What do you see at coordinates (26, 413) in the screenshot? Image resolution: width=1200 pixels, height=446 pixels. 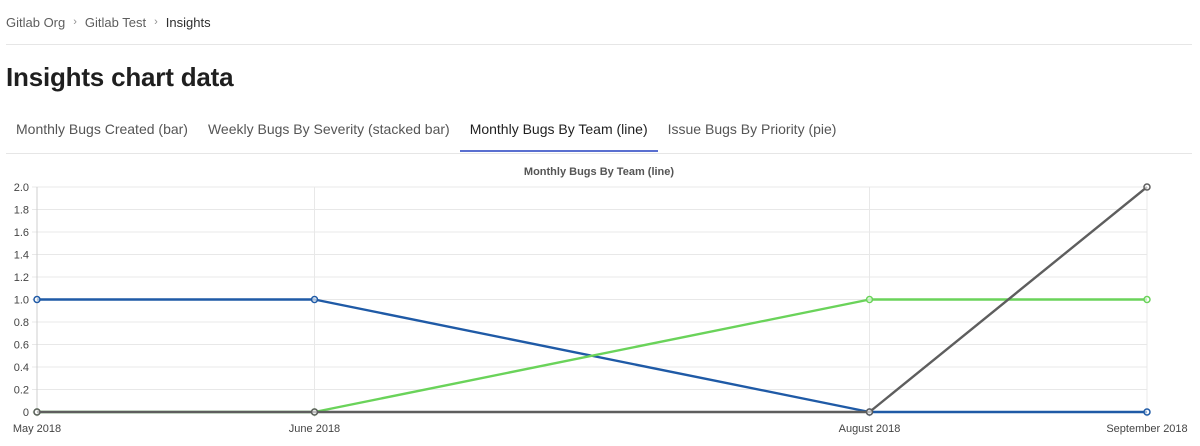 I see `y-tick-label: 0` at bounding box center [26, 413].